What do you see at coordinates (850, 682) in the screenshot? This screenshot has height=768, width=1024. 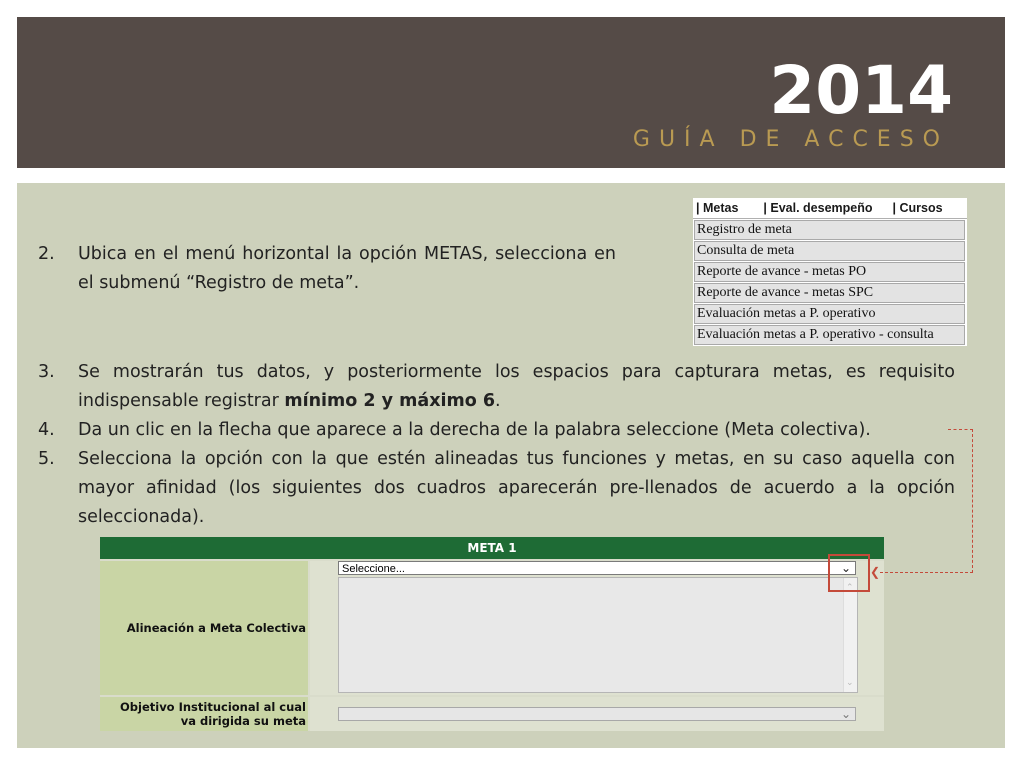 I see `scroll-down-icon: ⌄` at bounding box center [850, 682].